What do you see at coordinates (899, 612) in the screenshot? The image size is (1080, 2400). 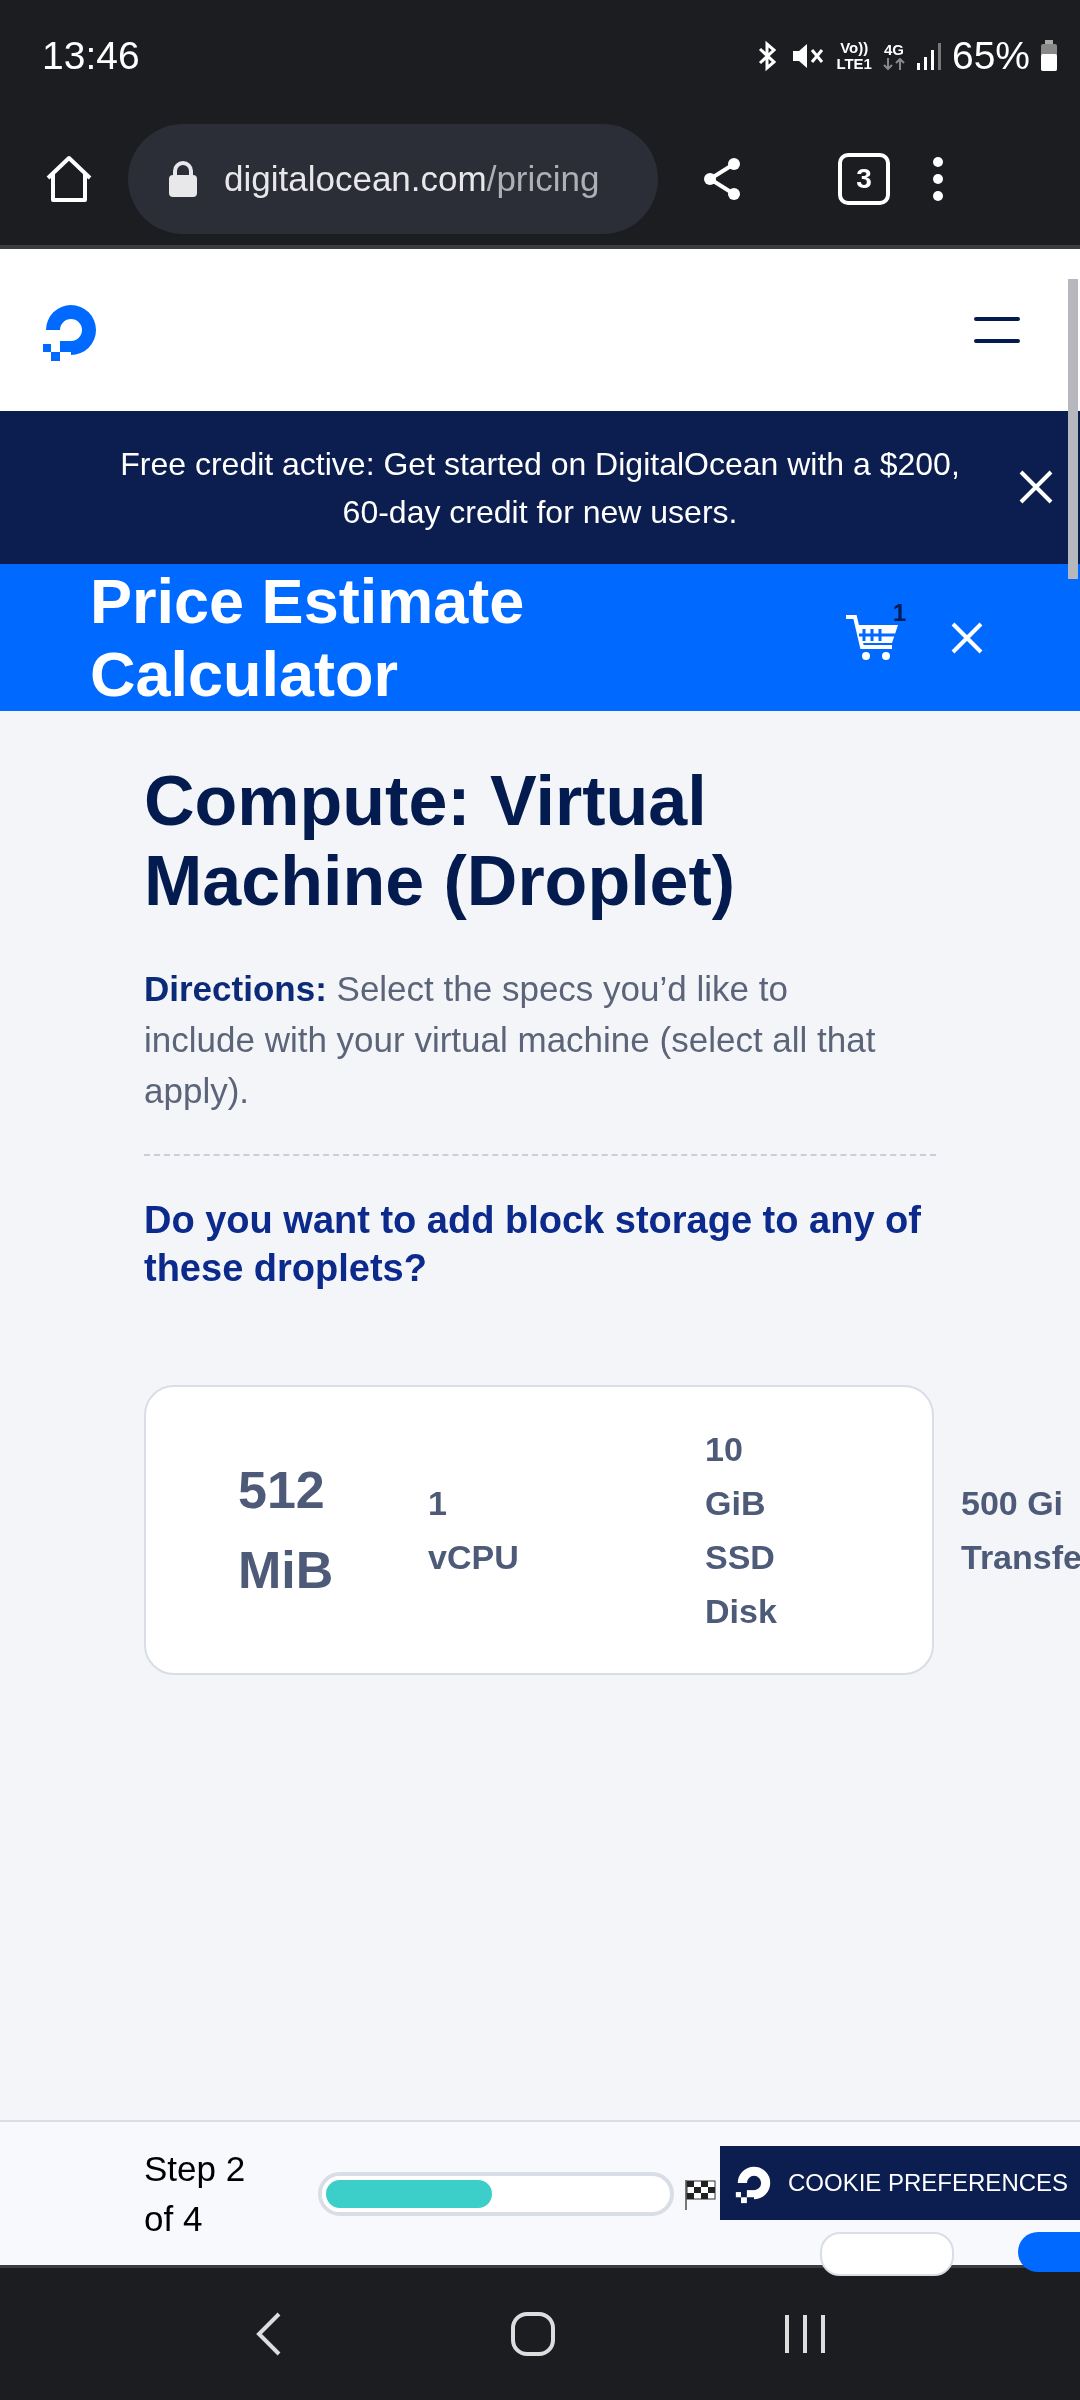 I see `cart-count: 1` at bounding box center [899, 612].